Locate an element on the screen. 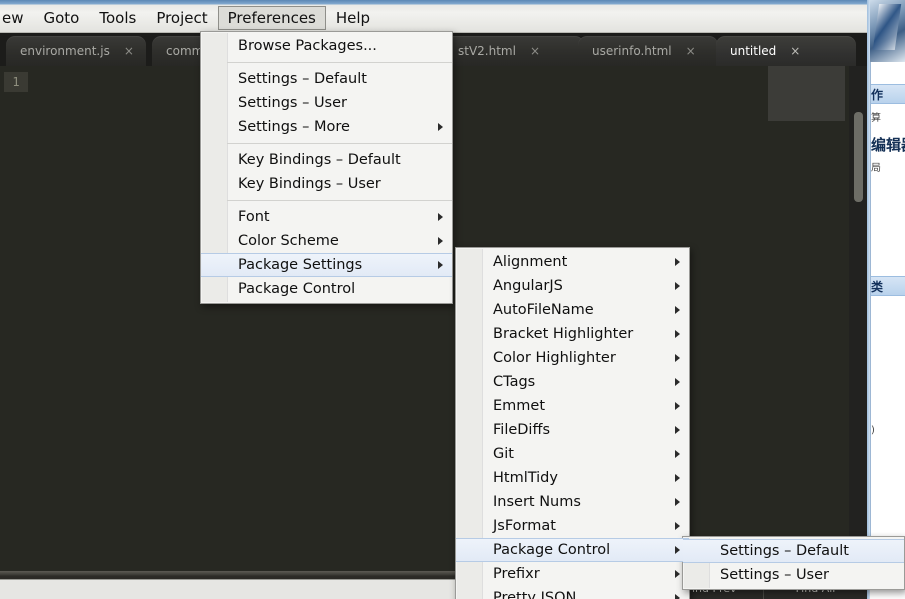 This screenshot has width=905, height=599. editor-gutter: 1 is located at coordinates (15, 318).